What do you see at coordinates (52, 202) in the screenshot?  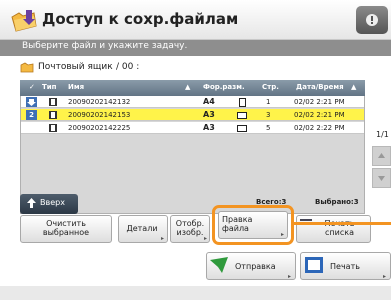 I see `up-button-label: Вверх` at bounding box center [52, 202].